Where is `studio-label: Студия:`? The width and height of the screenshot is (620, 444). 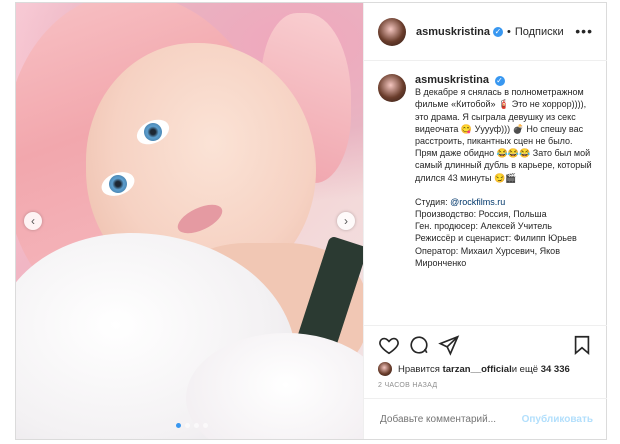
studio-label: Студия: is located at coordinates (433, 201).